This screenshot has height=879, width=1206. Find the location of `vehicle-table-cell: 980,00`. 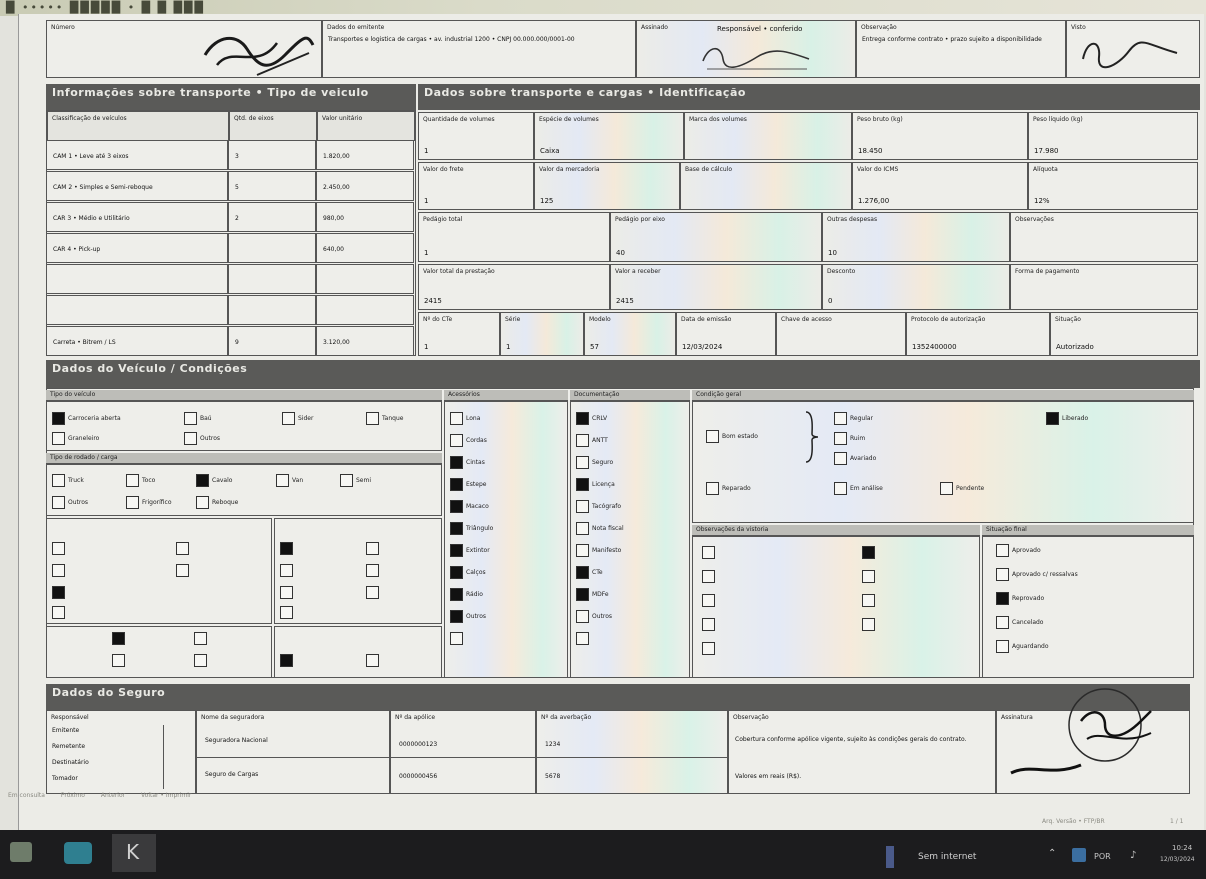

vehicle-table-cell: 980,00 is located at coordinates (365, 217).